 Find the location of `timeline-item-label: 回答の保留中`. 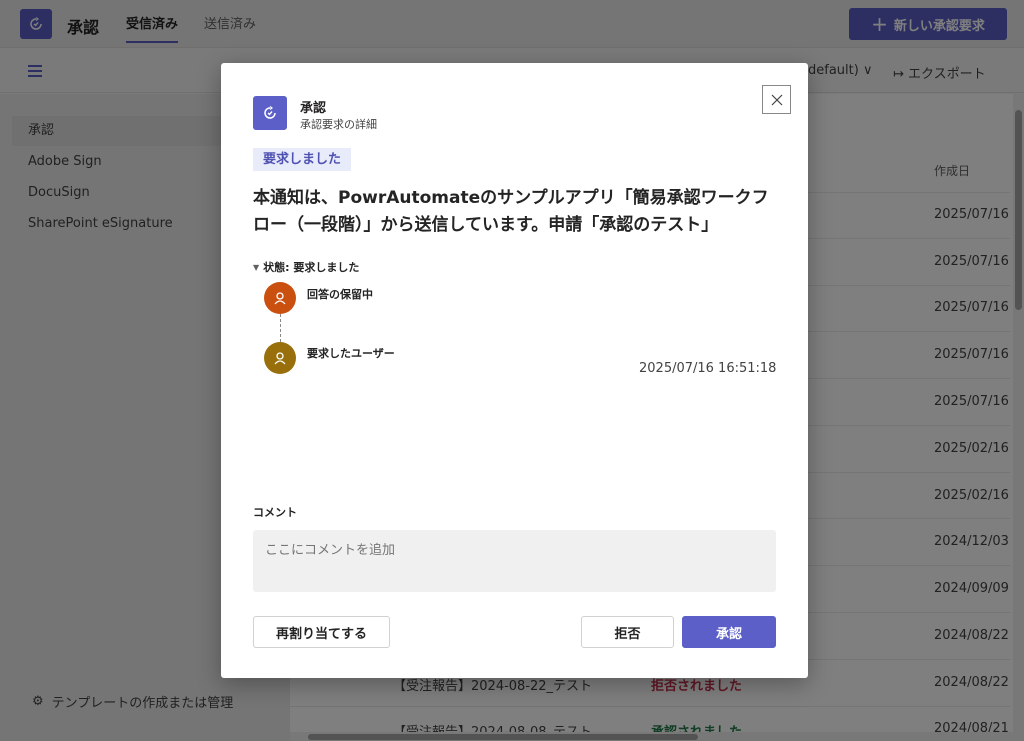

timeline-item-label: 回答の保留中 is located at coordinates (340, 294).